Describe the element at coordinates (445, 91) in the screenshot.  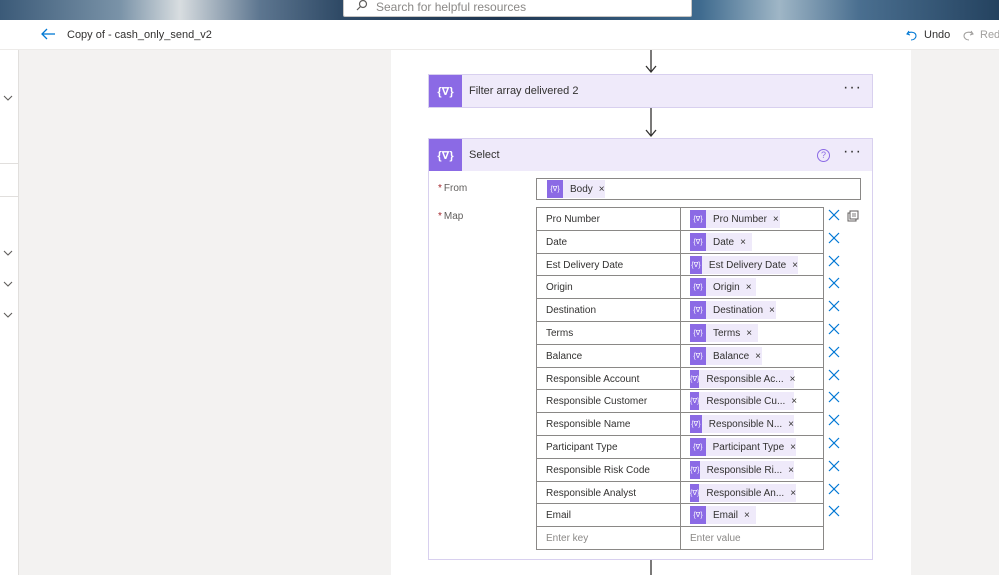
I see `data-operation-icon: {∇}` at that location.